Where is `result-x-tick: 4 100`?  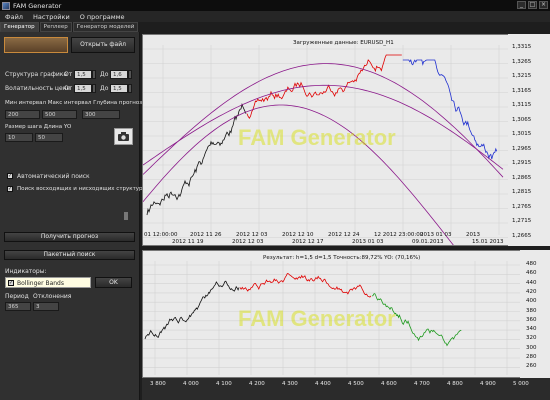 result-x-tick: 4 100 is located at coordinates (224, 384).